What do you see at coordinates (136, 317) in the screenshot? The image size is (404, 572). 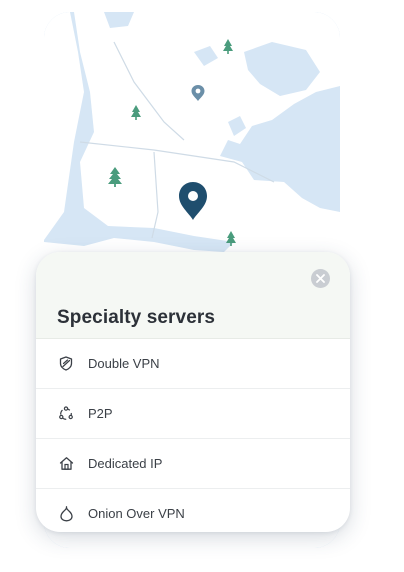 I see `panel-title: Specialty servers` at bounding box center [136, 317].